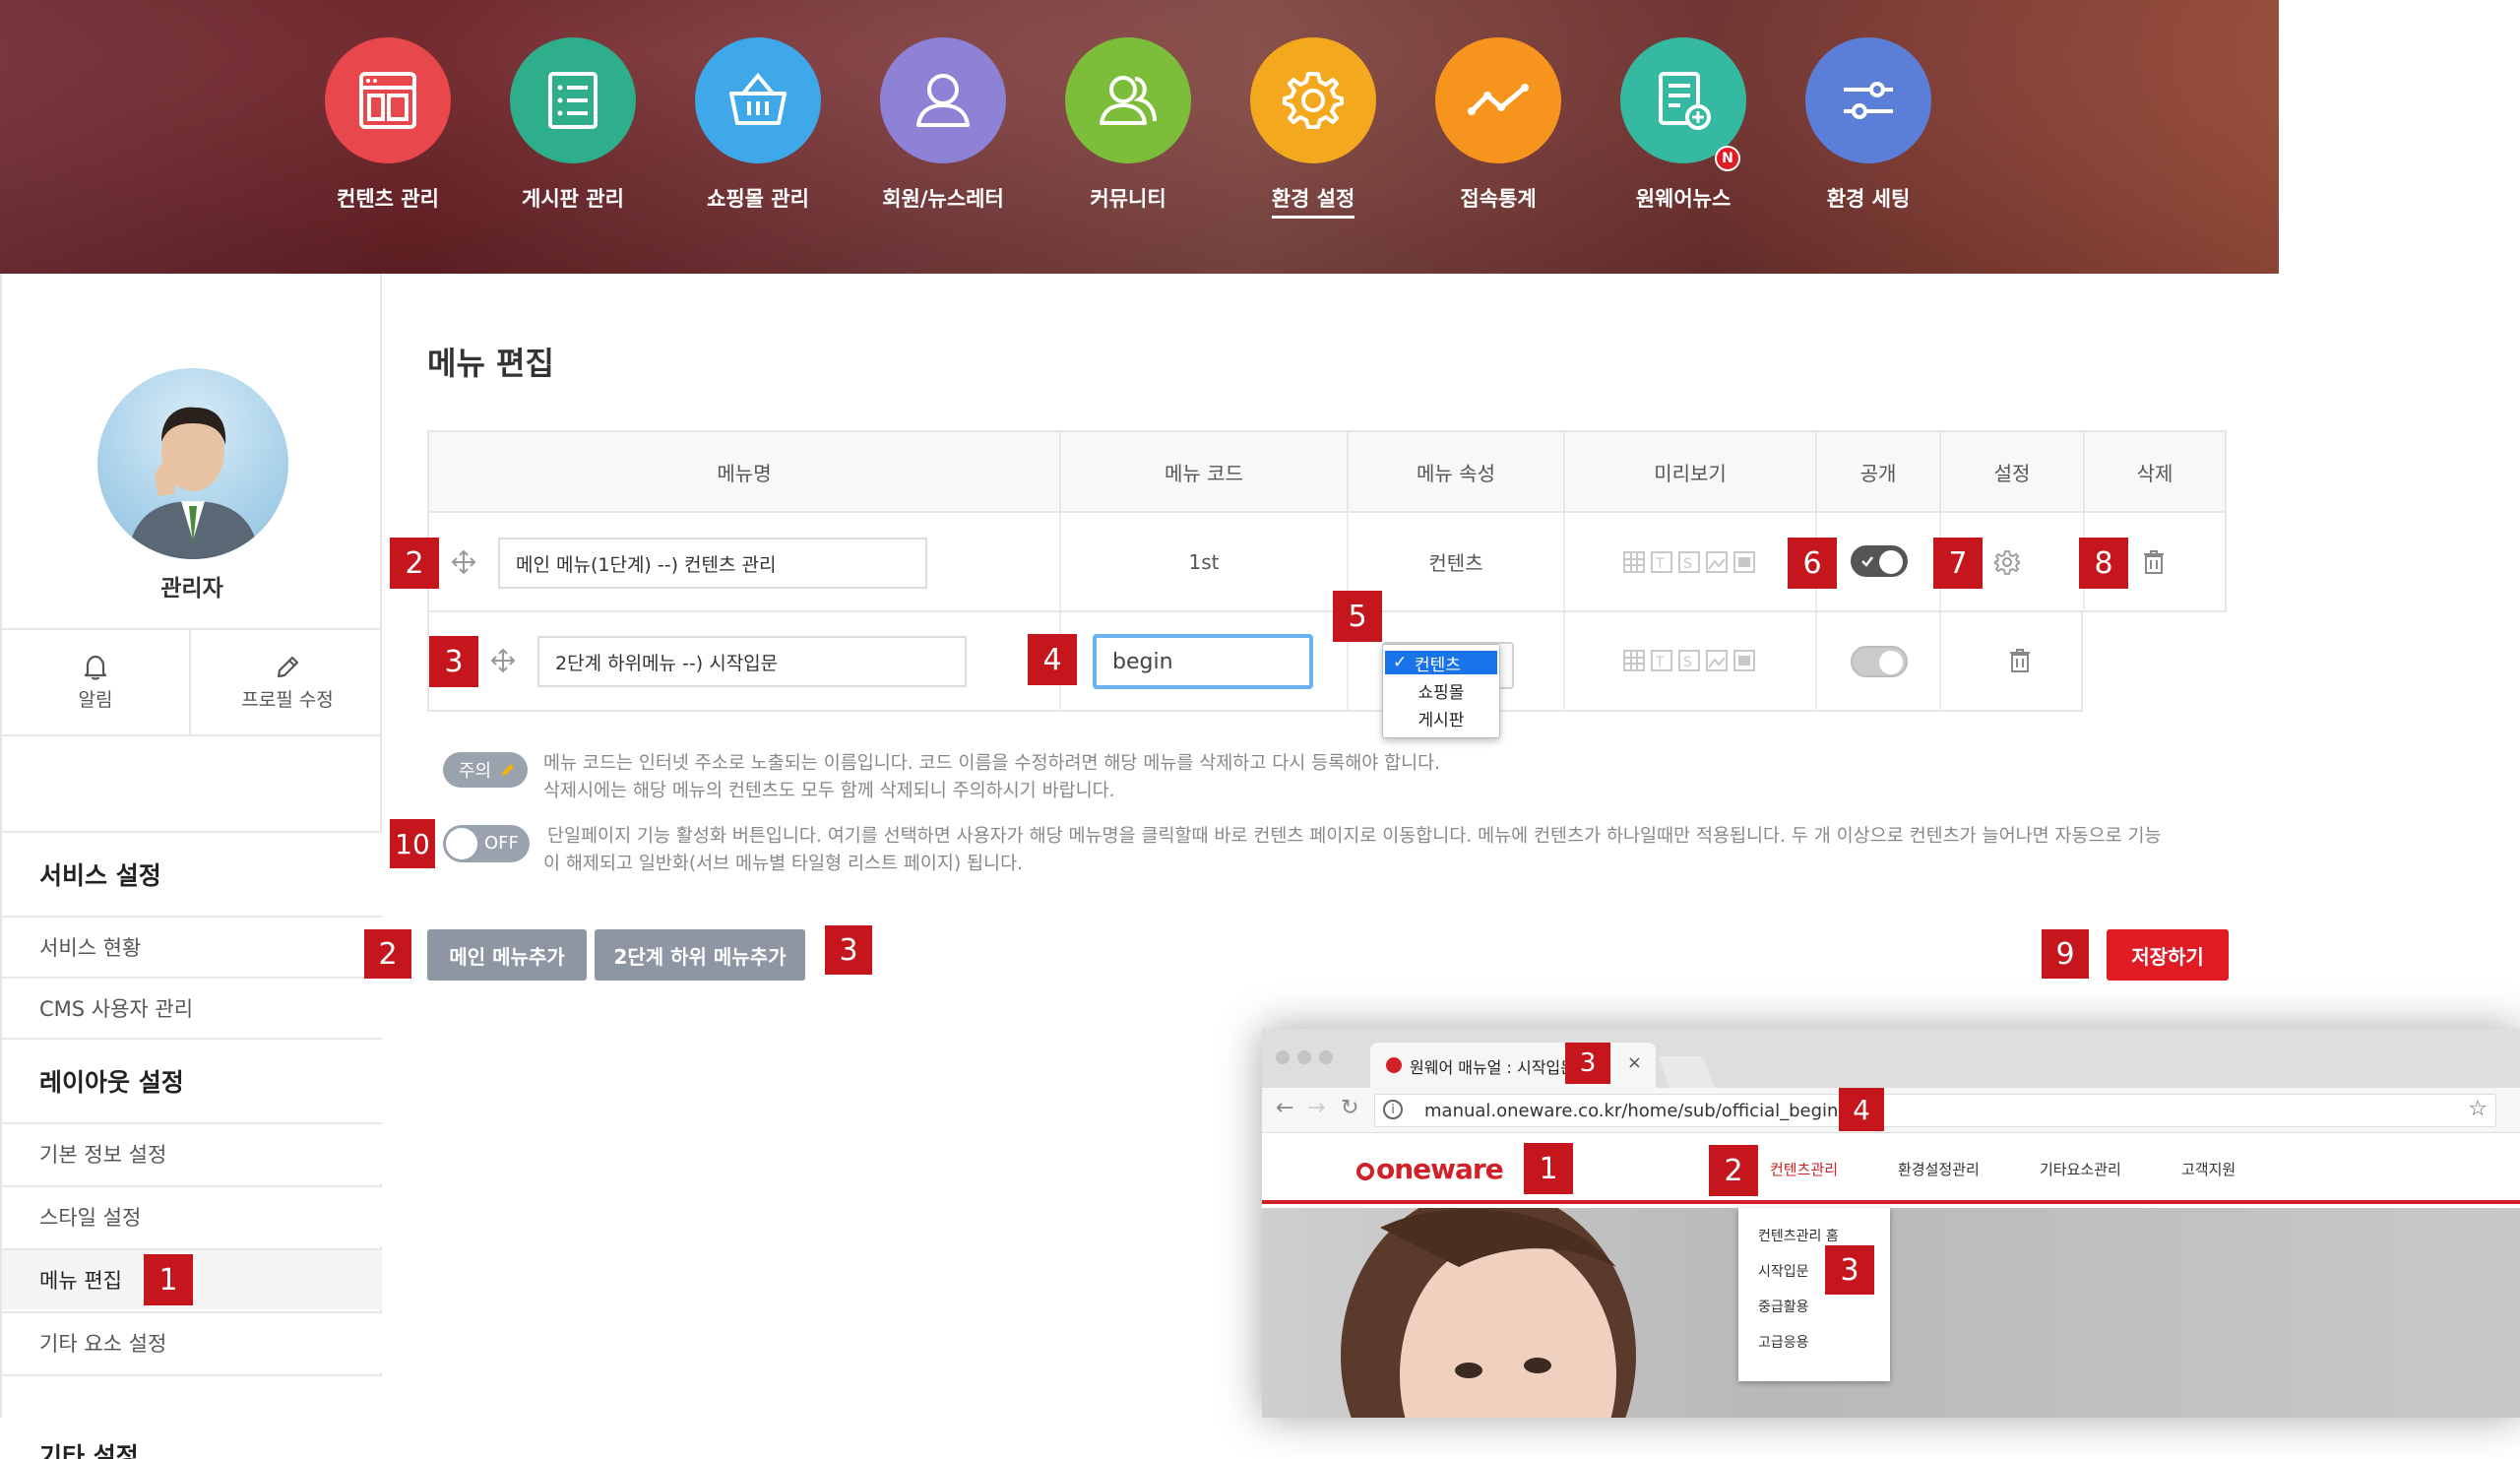  Describe the element at coordinates (829, 791) in the screenshot. I see `notice-line-2: 삭제시에는 해당 메뉴의 컨텐츠도 모두 함께 삭제되니 주의하시기 바랍니다.` at that location.